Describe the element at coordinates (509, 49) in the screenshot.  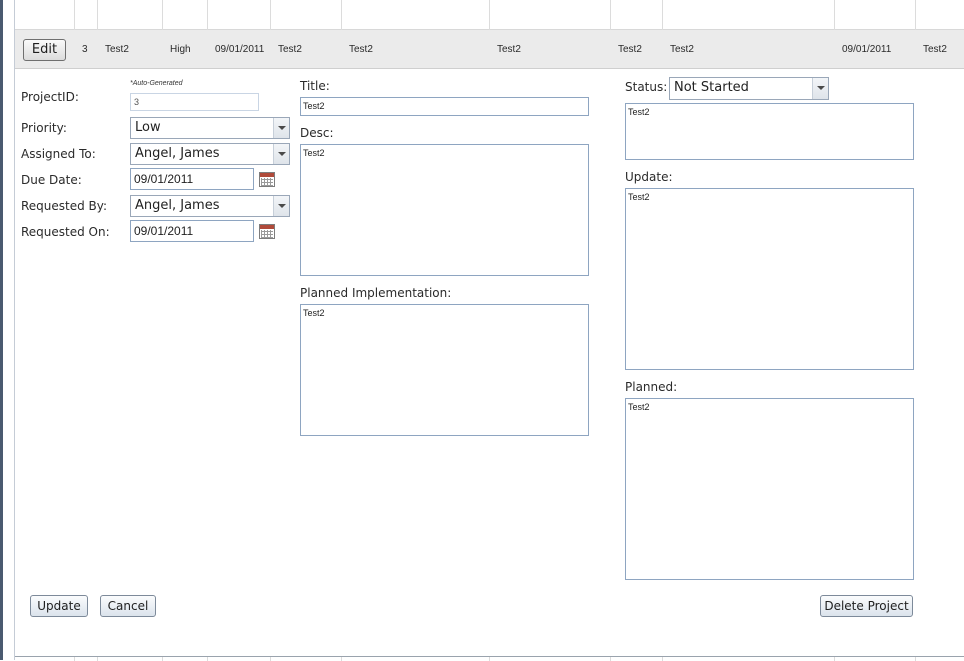
I see `row-cell-status-note: Test2` at that location.